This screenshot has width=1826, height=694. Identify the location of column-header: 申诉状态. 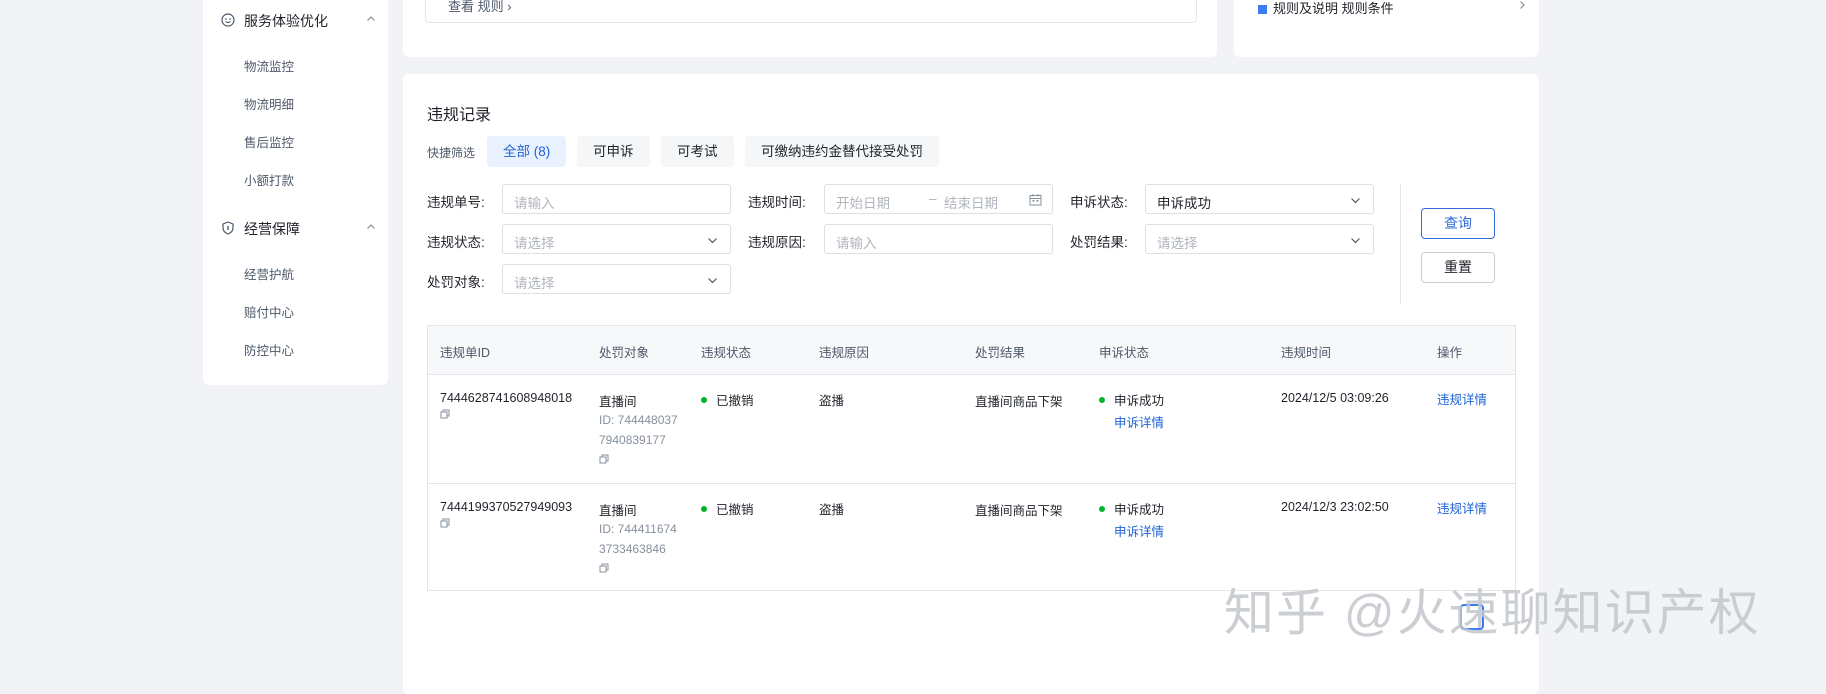
(1124, 353).